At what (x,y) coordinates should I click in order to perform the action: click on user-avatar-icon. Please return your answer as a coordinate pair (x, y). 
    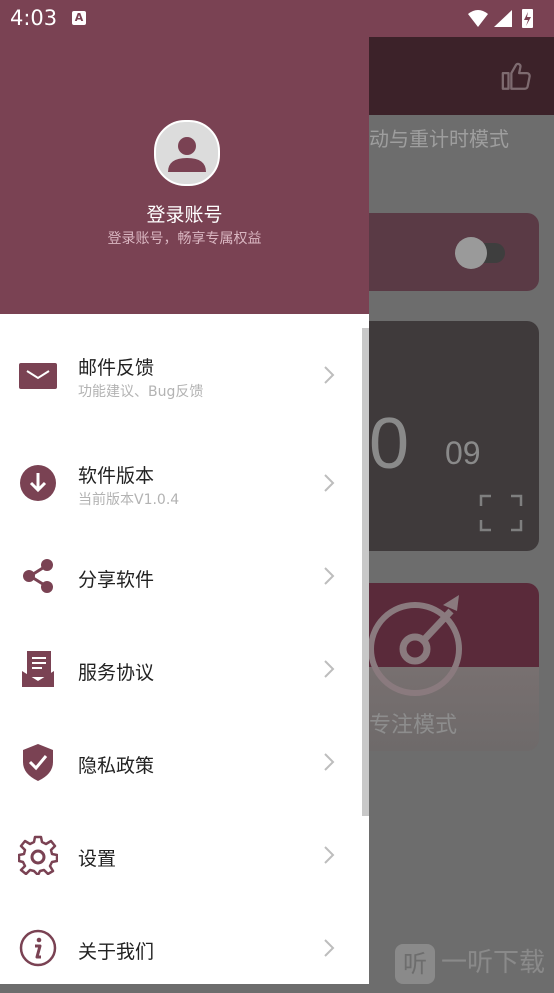
    Looking at the image, I should click on (187, 154).